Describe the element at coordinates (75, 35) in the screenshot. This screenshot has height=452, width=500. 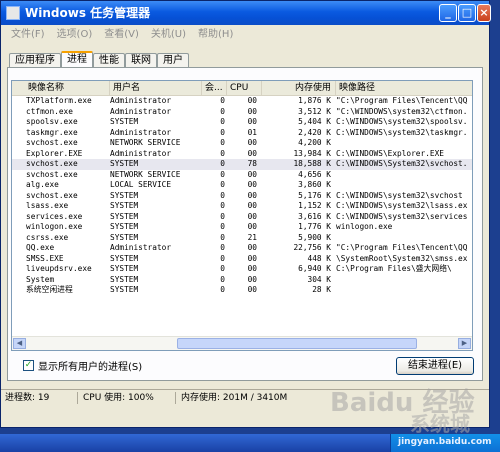
I see `menu-options: 选项(O)` at that location.